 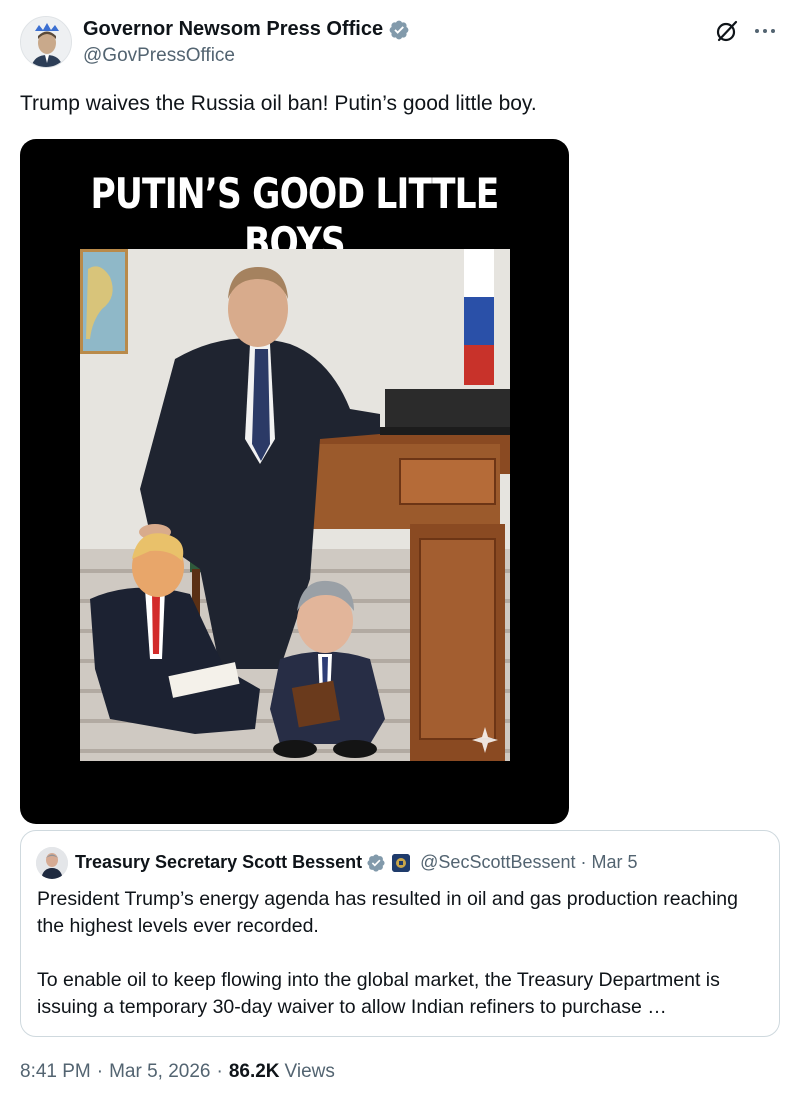 What do you see at coordinates (615, 862) in the screenshot?
I see `quoted-tweet-date: Mar 5` at bounding box center [615, 862].